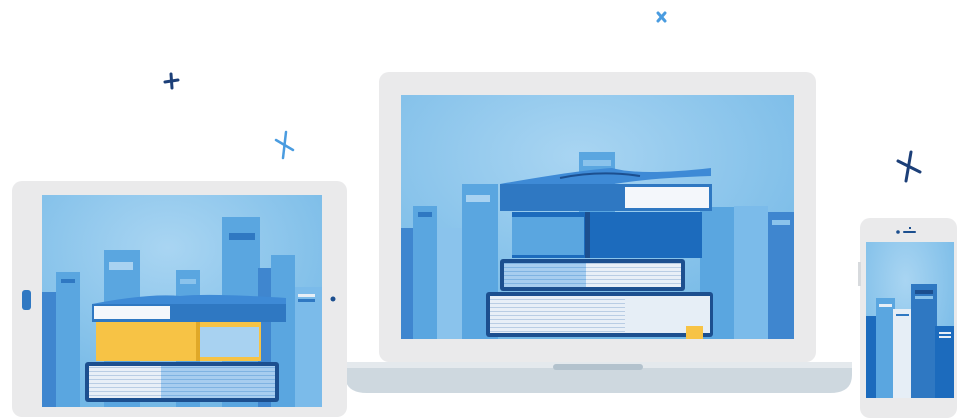 The image size is (957, 419). What do you see at coordinates (26, 300) in the screenshot?
I see `home-button` at bounding box center [26, 300].